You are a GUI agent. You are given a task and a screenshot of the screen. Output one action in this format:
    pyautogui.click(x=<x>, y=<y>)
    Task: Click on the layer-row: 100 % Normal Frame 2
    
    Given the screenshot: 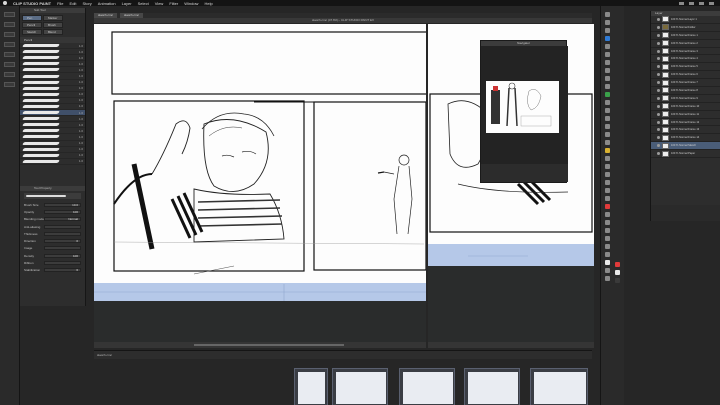 What is the action you would take?
    pyautogui.click(x=685, y=44)
    